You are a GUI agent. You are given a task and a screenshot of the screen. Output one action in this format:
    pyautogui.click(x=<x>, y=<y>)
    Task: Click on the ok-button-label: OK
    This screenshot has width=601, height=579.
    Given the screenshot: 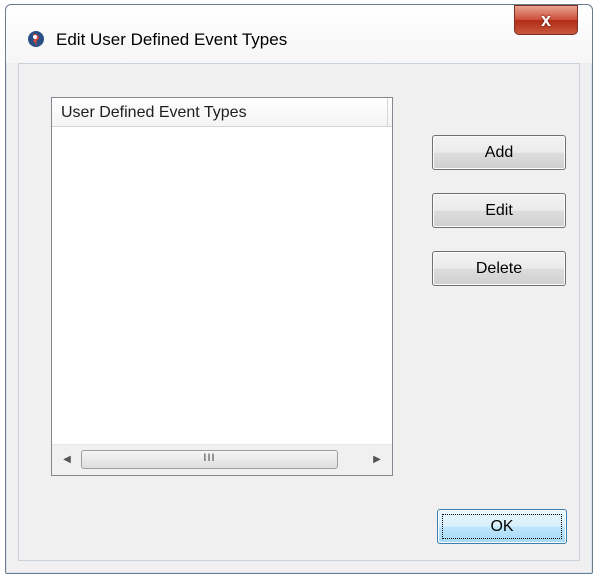 What is the action you would take?
    pyautogui.click(x=502, y=526)
    